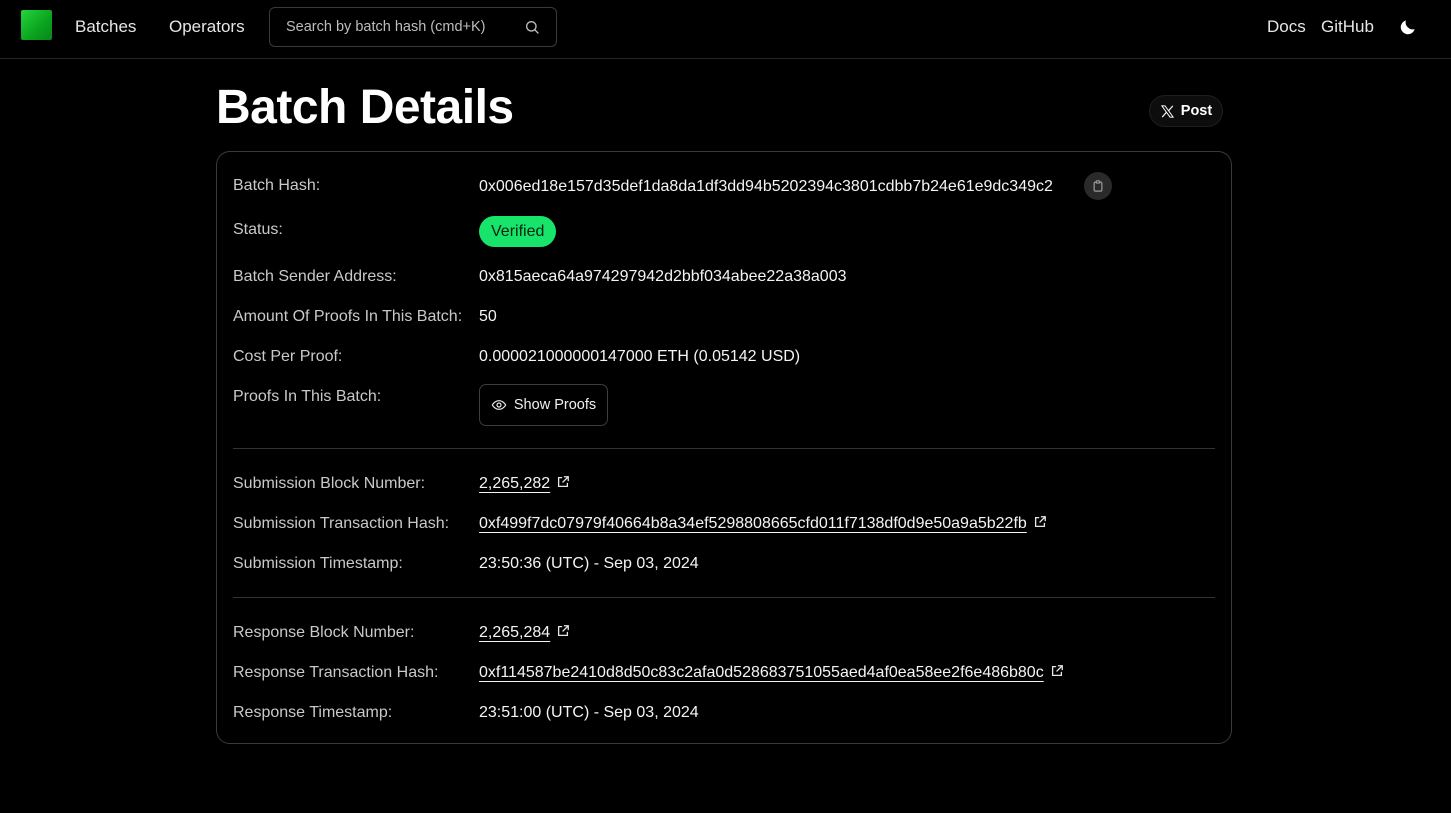 The image size is (1451, 813). I want to click on nav-link-docs: Docs, so click(1286, 27).